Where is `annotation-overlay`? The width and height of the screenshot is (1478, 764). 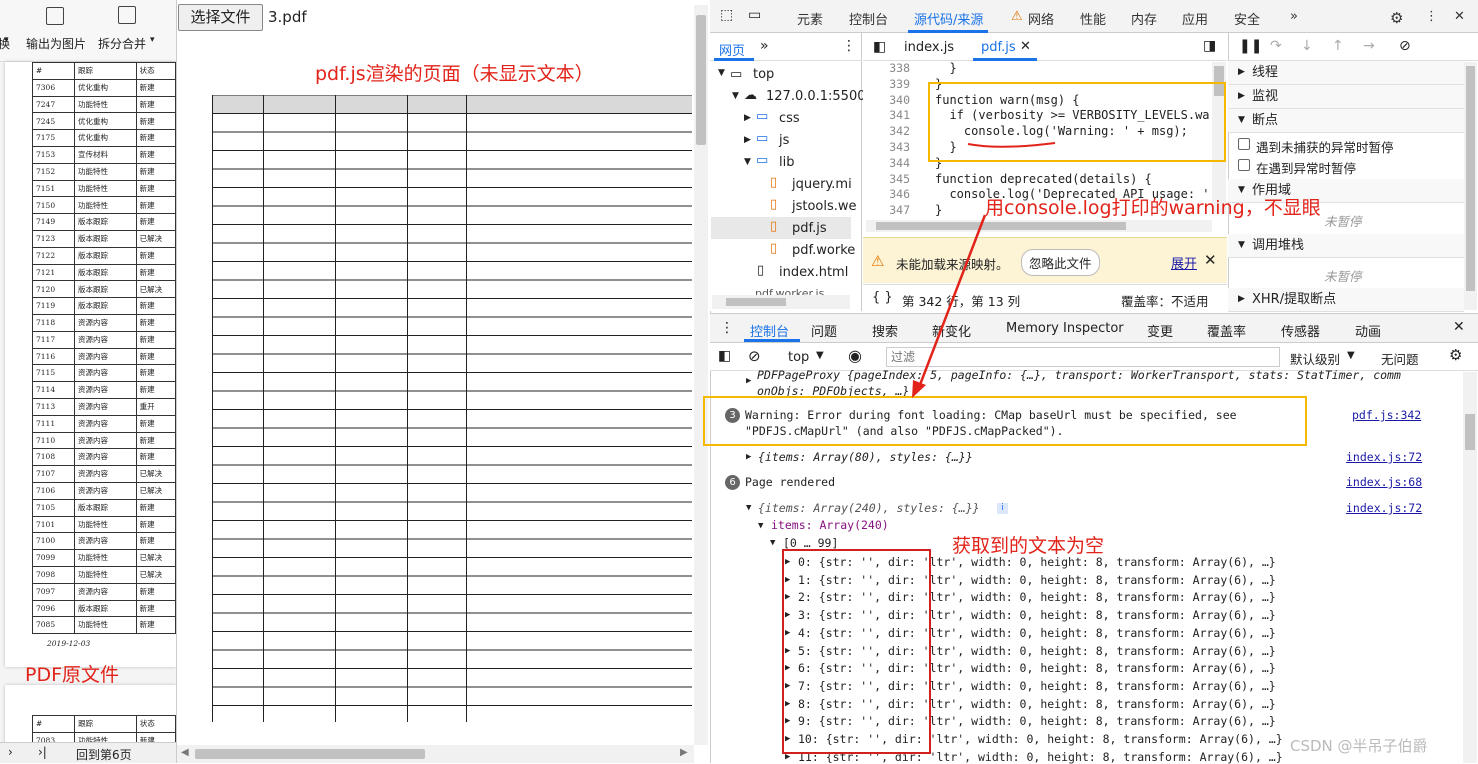 annotation-overlay is located at coordinates (984, 270).